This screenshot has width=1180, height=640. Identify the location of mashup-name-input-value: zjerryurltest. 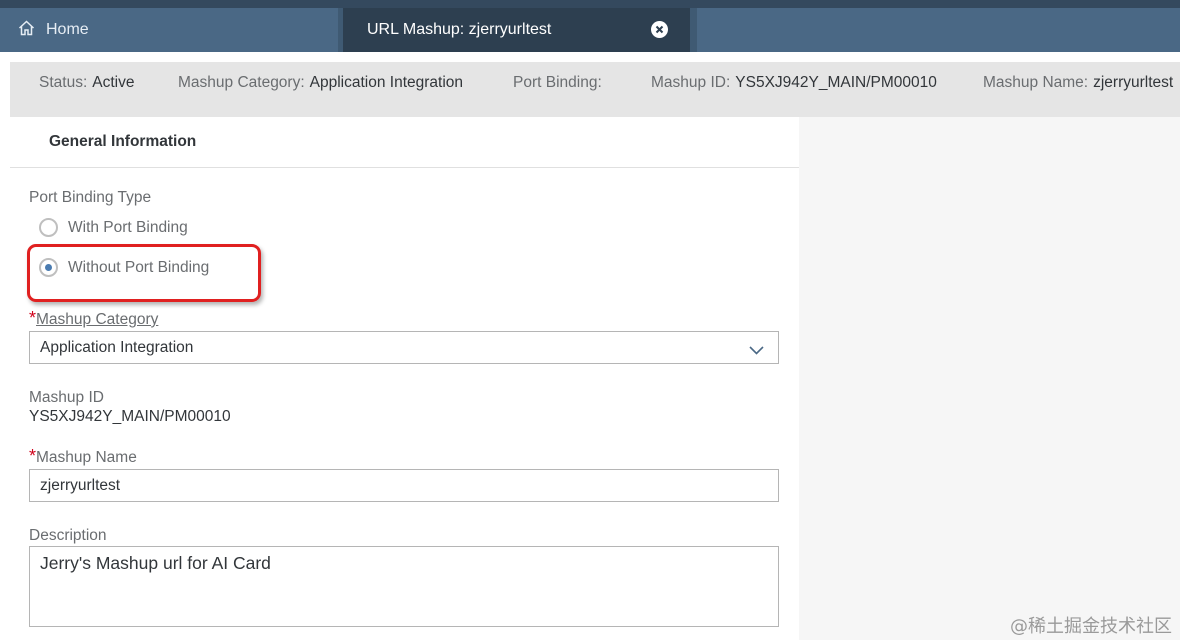
(80, 485).